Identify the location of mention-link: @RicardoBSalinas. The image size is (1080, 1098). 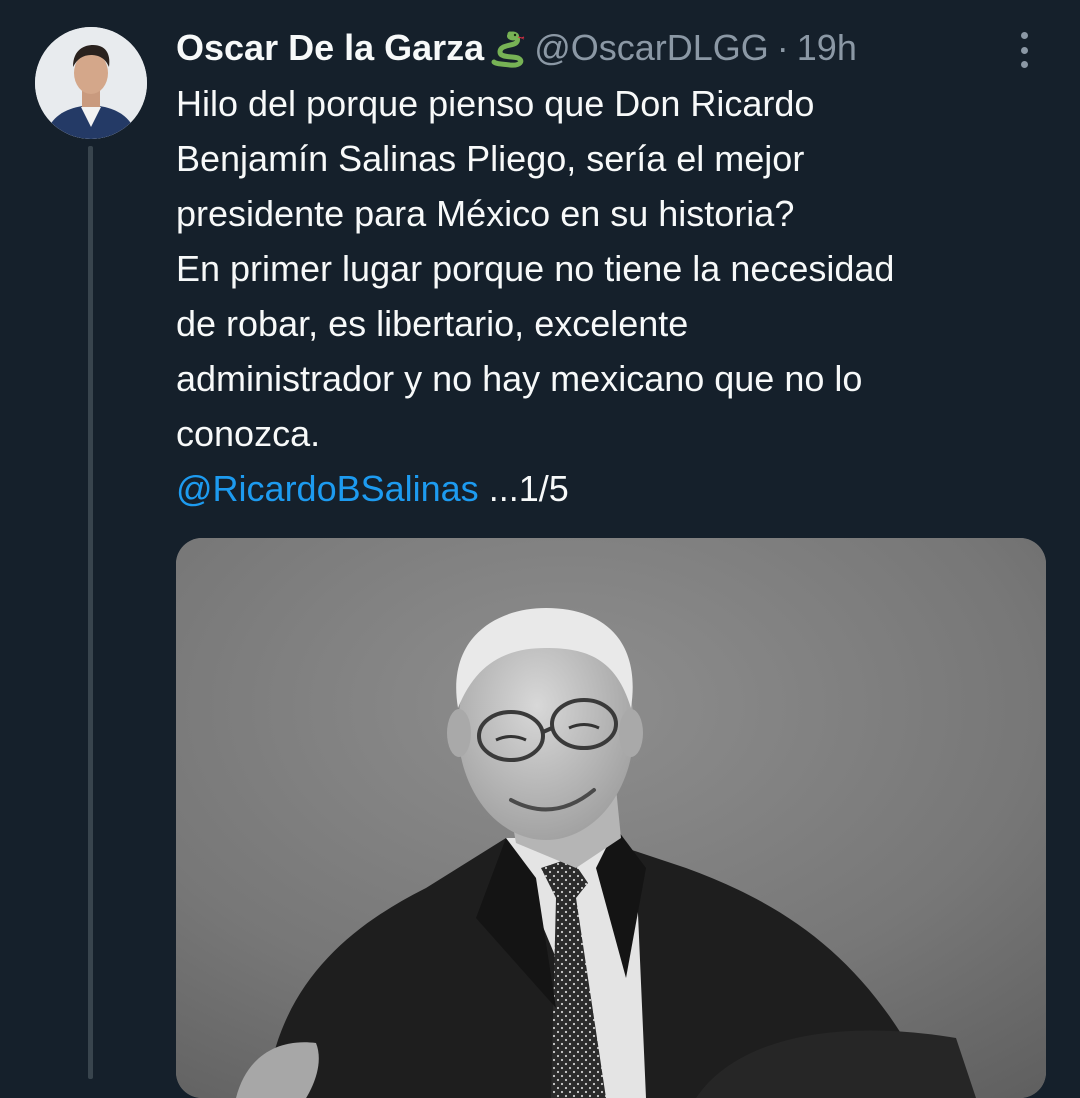
(327, 488).